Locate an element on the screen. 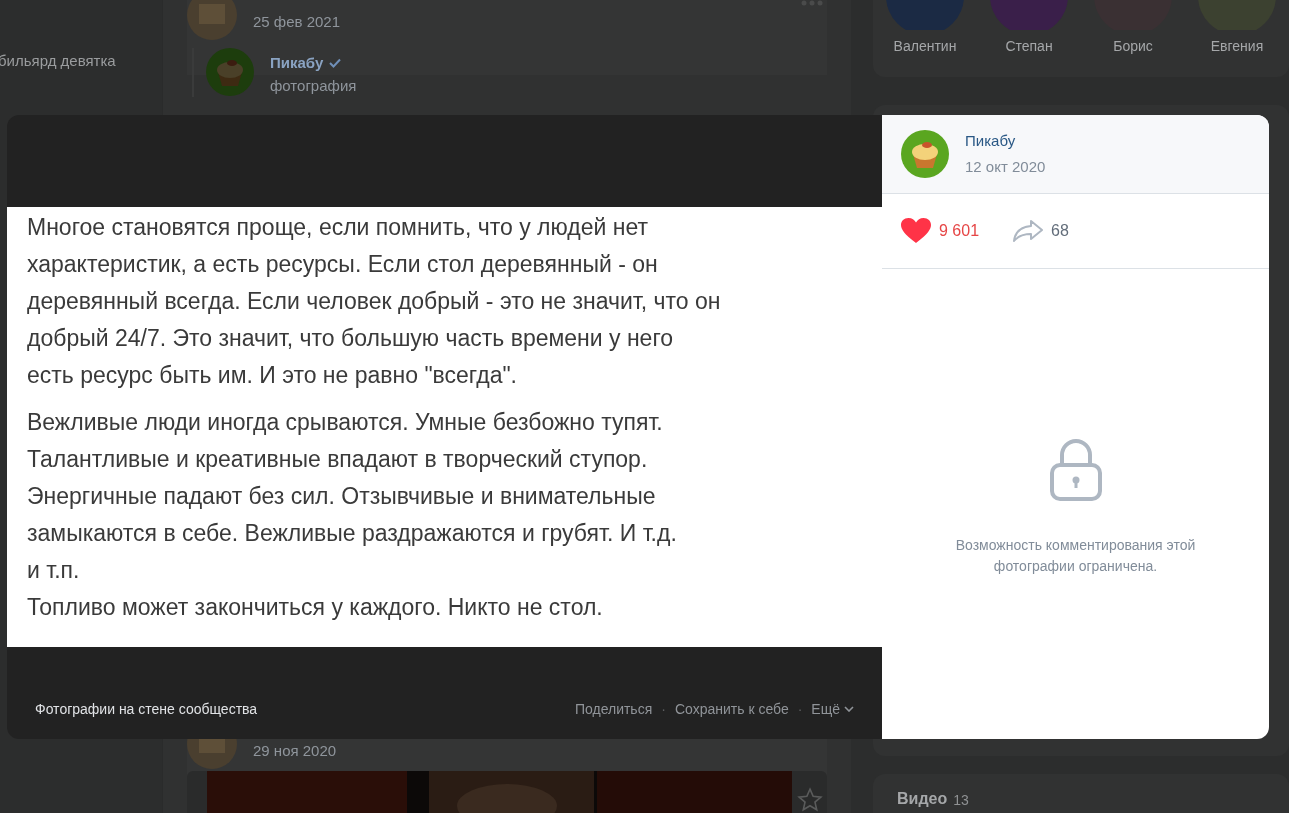 The image size is (1289, 813). friend-name: Евгения is located at coordinates (1237, 46).